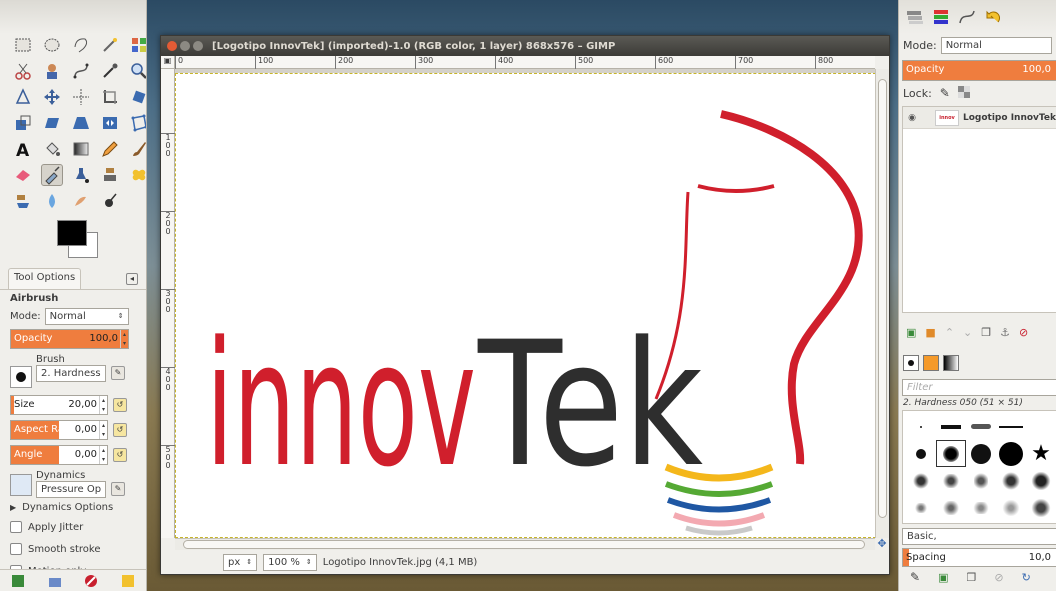  What do you see at coordinates (137, 97) in the screenshot?
I see `rotate-tool` at bounding box center [137, 97].